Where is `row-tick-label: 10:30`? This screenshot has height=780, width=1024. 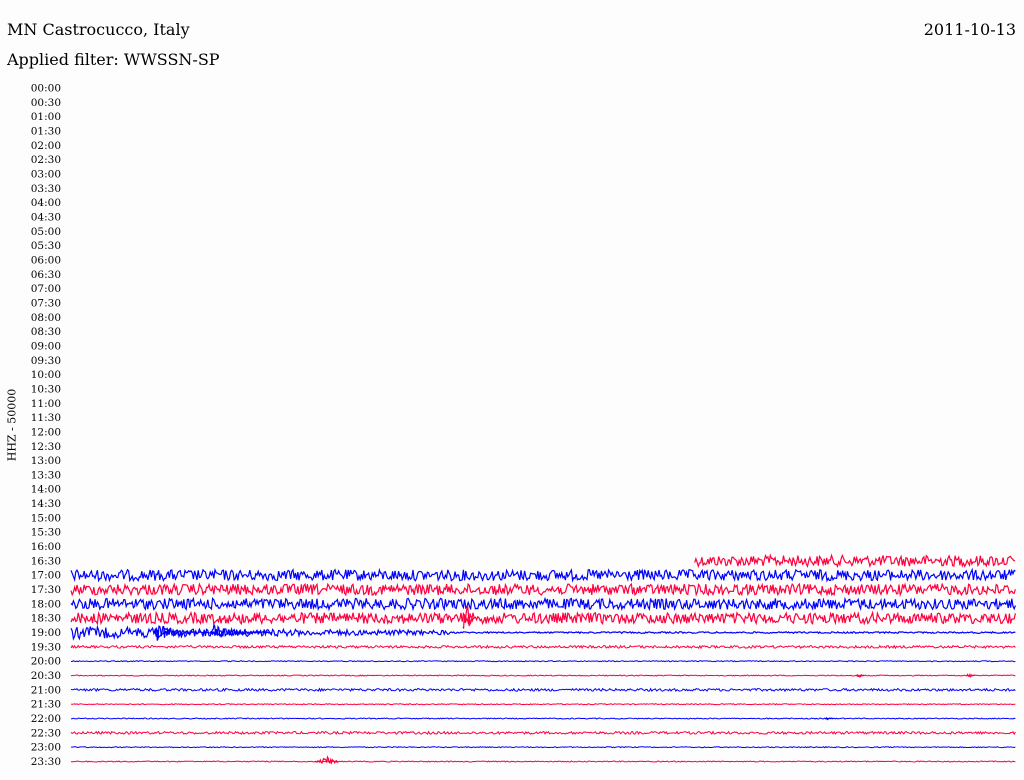
row-tick-label: 10:30 is located at coordinates (46, 389).